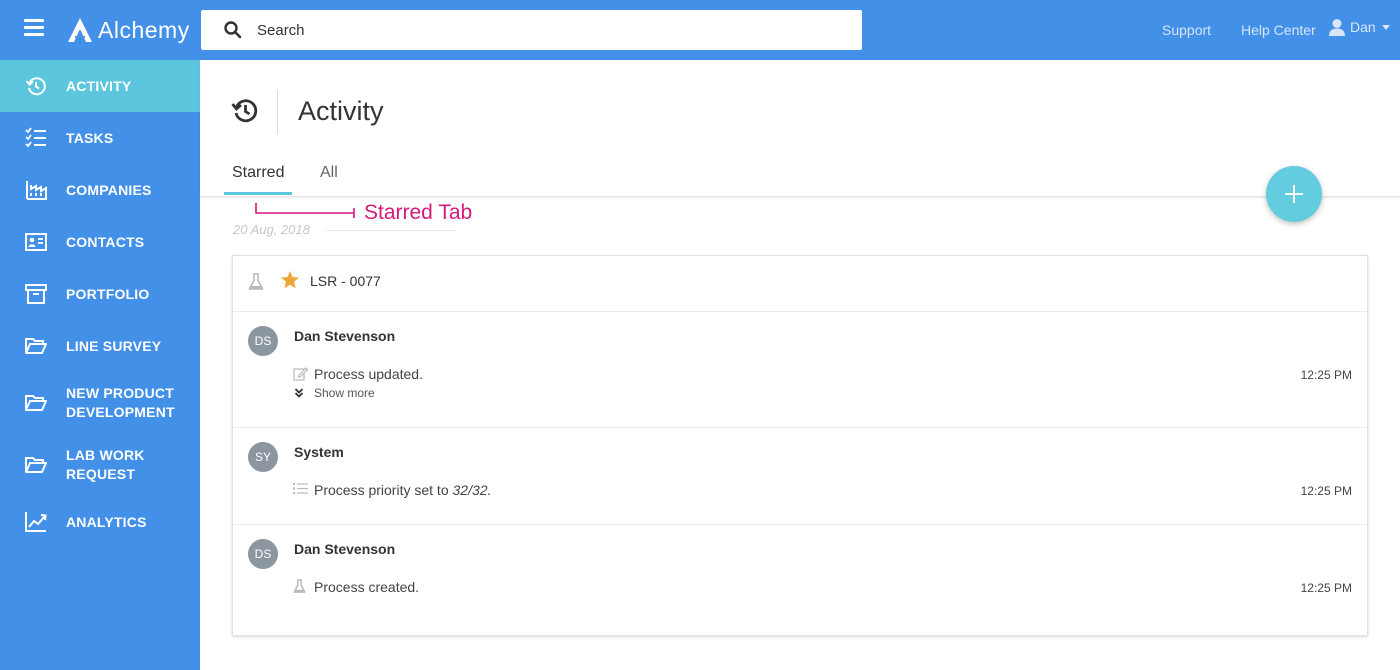 The image size is (1400, 670). What do you see at coordinates (80, 30) in the screenshot?
I see `alchemy-logo-icon` at bounding box center [80, 30].